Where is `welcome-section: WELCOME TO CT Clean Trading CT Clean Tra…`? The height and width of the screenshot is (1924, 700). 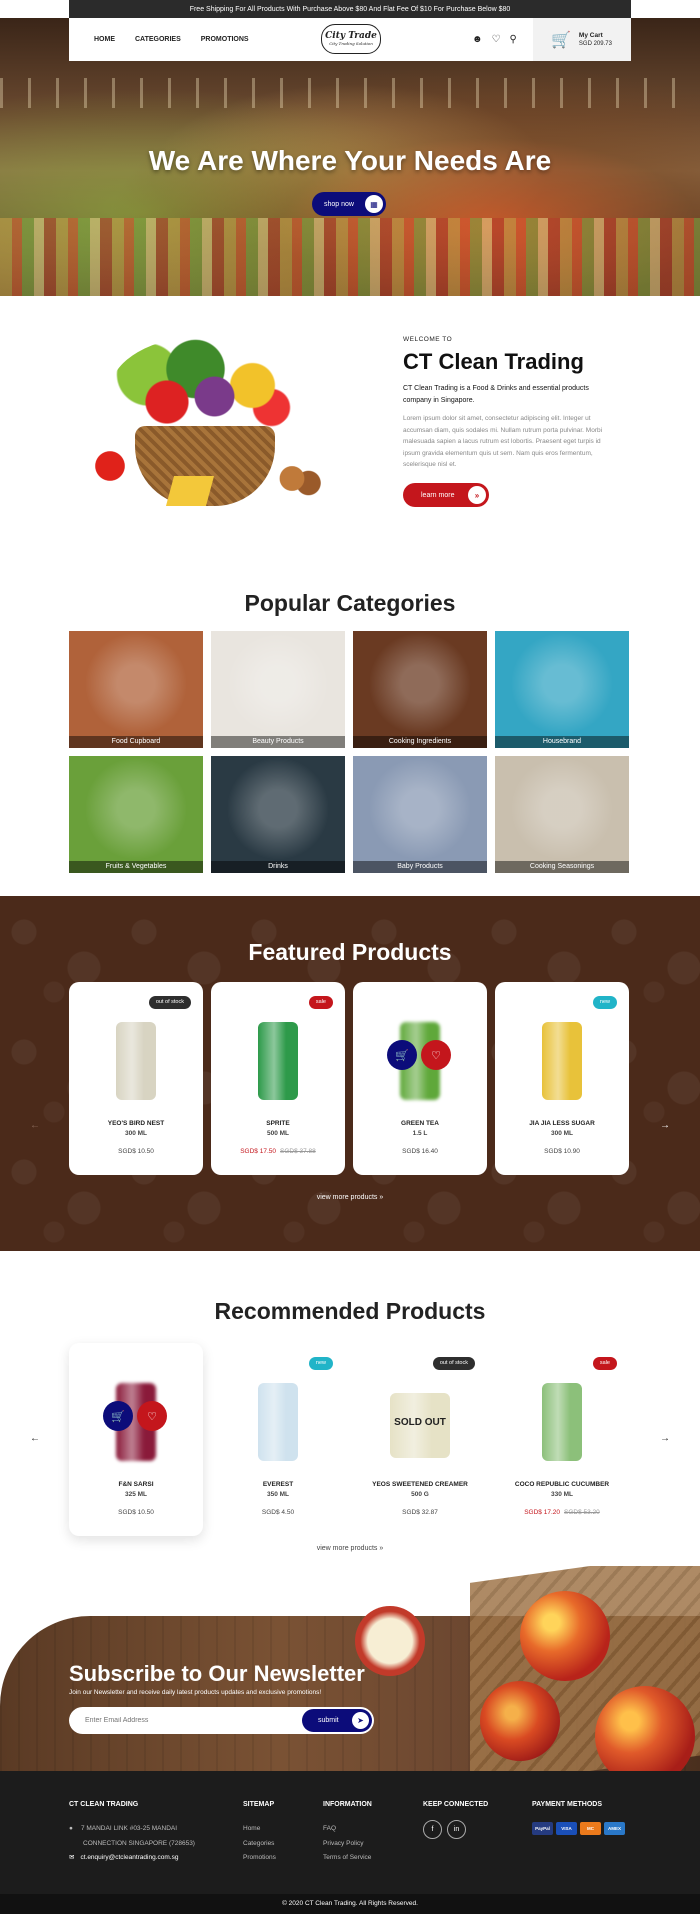 welcome-section: WELCOME TO CT Clean Trading CT Clean Tra… is located at coordinates (350, 436).